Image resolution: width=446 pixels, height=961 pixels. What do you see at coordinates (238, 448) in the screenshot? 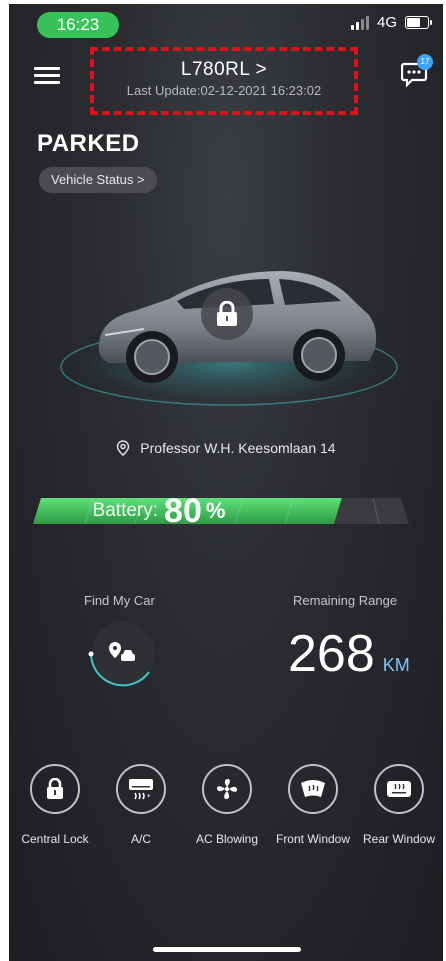
I see `address-text: Professor W.H. Keesomlaan 14` at bounding box center [238, 448].